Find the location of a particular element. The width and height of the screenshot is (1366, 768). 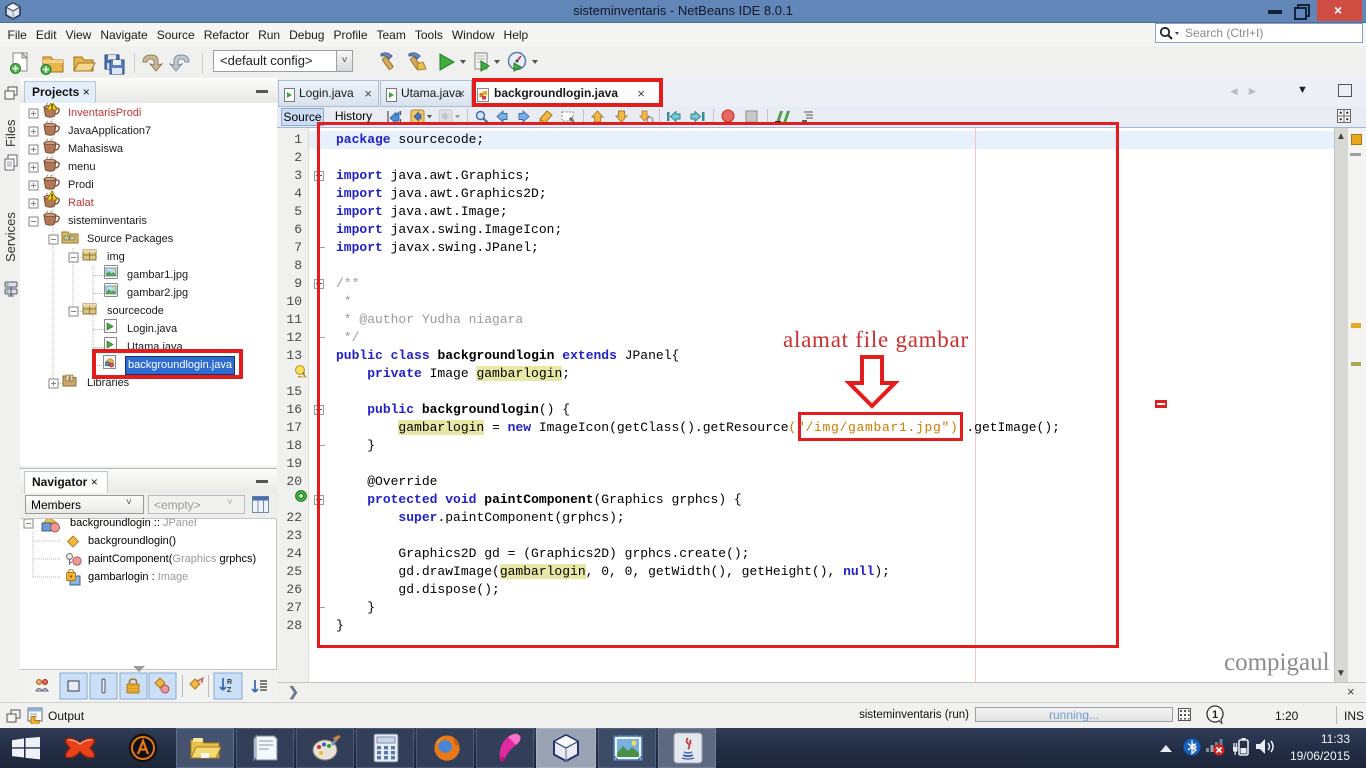

svg-text: 1 is located at coordinates (1215, 715).